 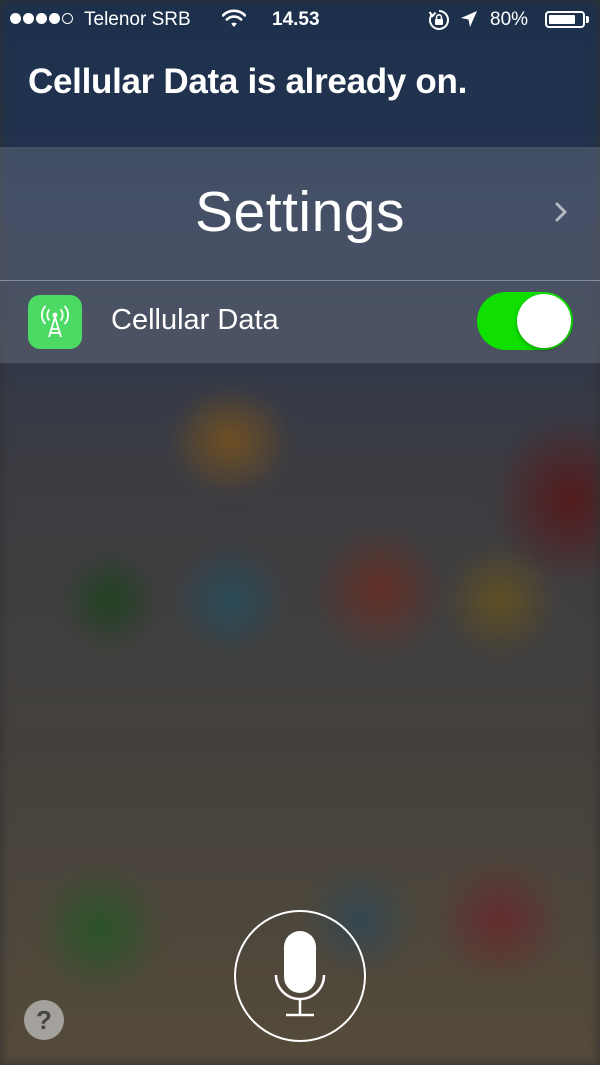 I want to click on microphone-icon, so click(x=300, y=974).